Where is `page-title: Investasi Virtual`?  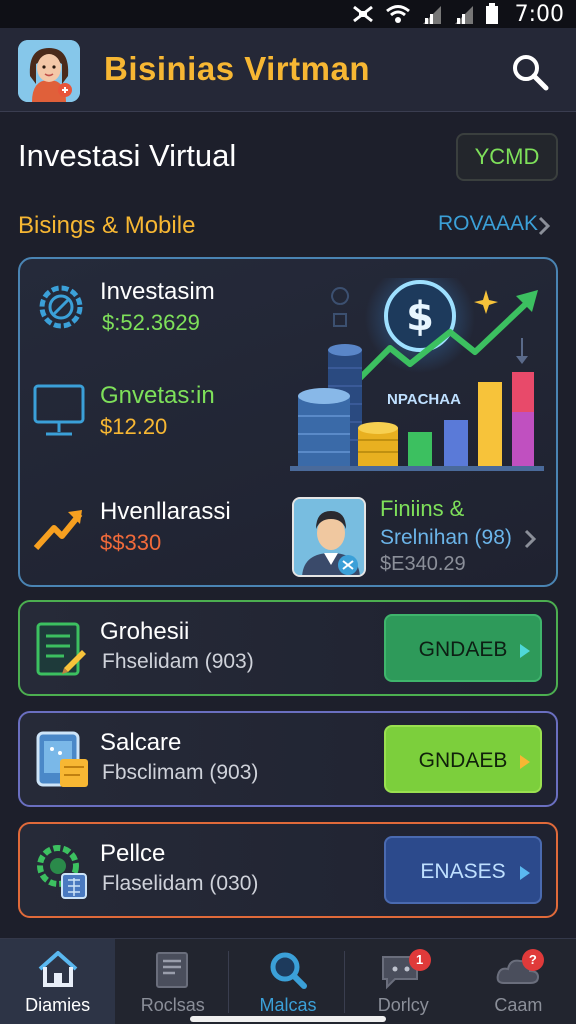
page-title: Investasi Virtual is located at coordinates (127, 155).